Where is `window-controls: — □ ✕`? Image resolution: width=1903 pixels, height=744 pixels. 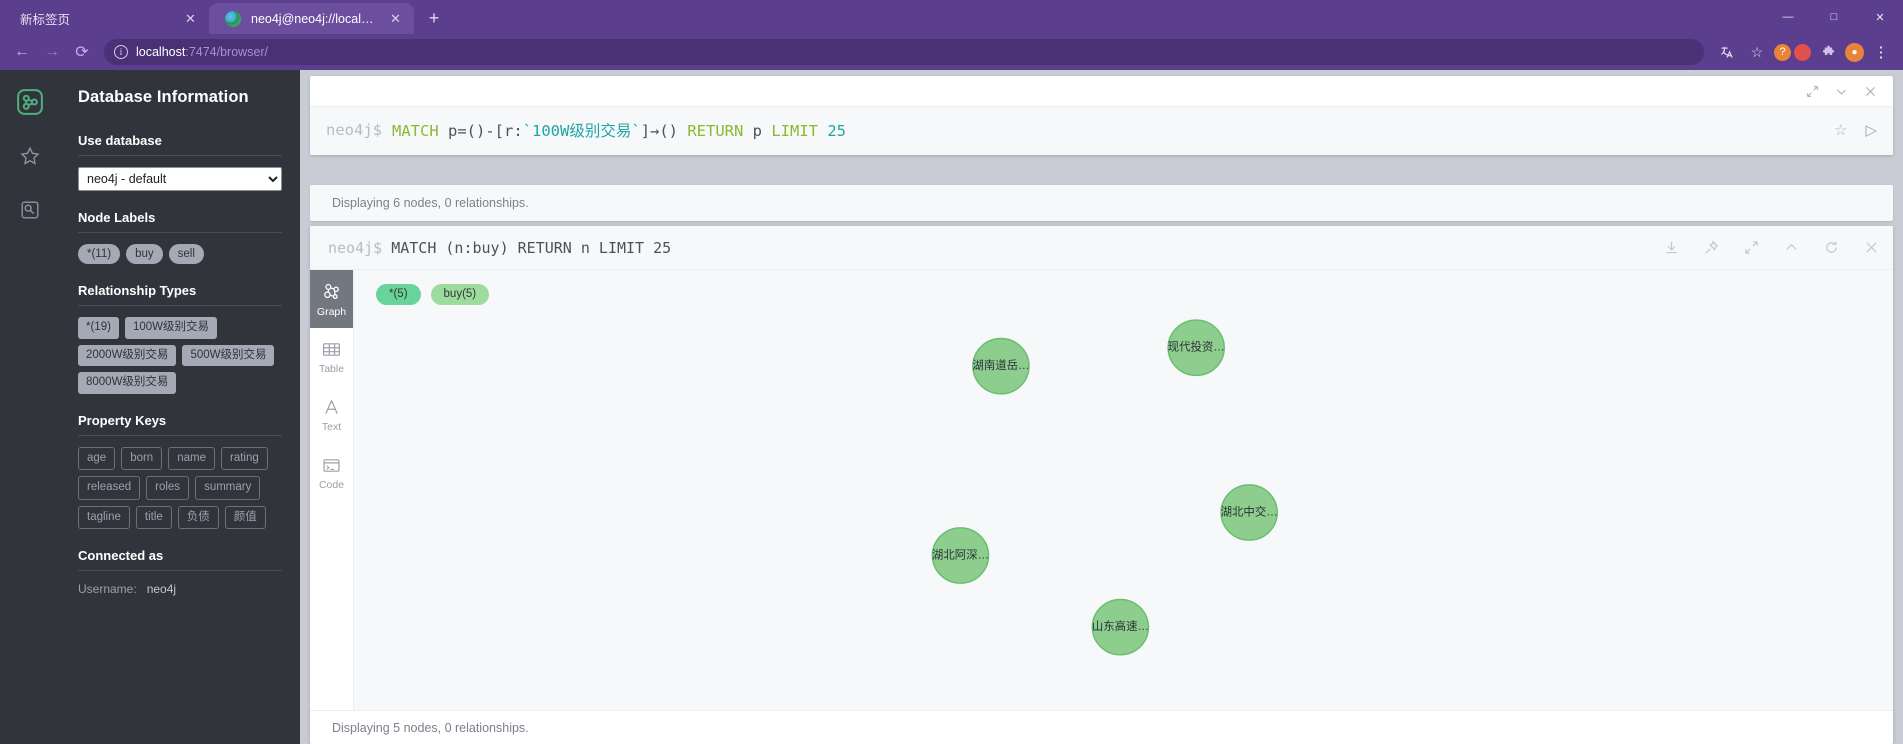
window-controls: — □ ✕ is located at coordinates (1834, 17).